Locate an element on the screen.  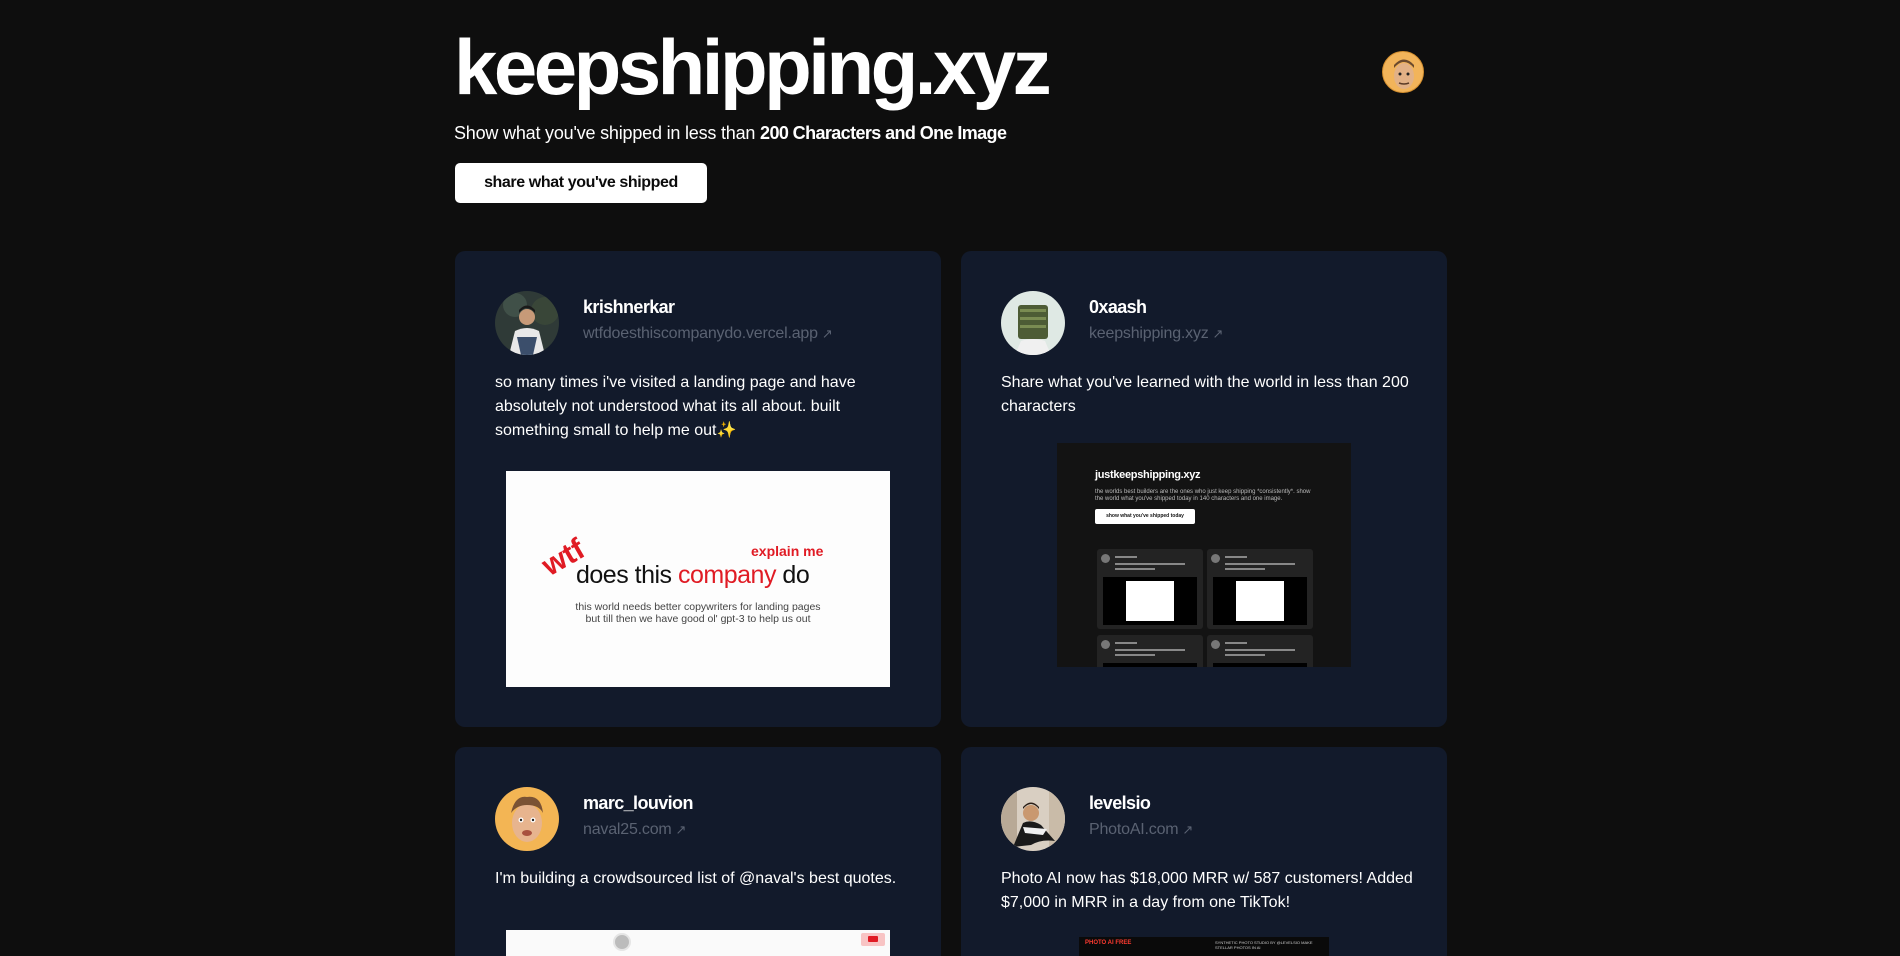
site-title: keepshipping.xyz is located at coordinates (753, 67).